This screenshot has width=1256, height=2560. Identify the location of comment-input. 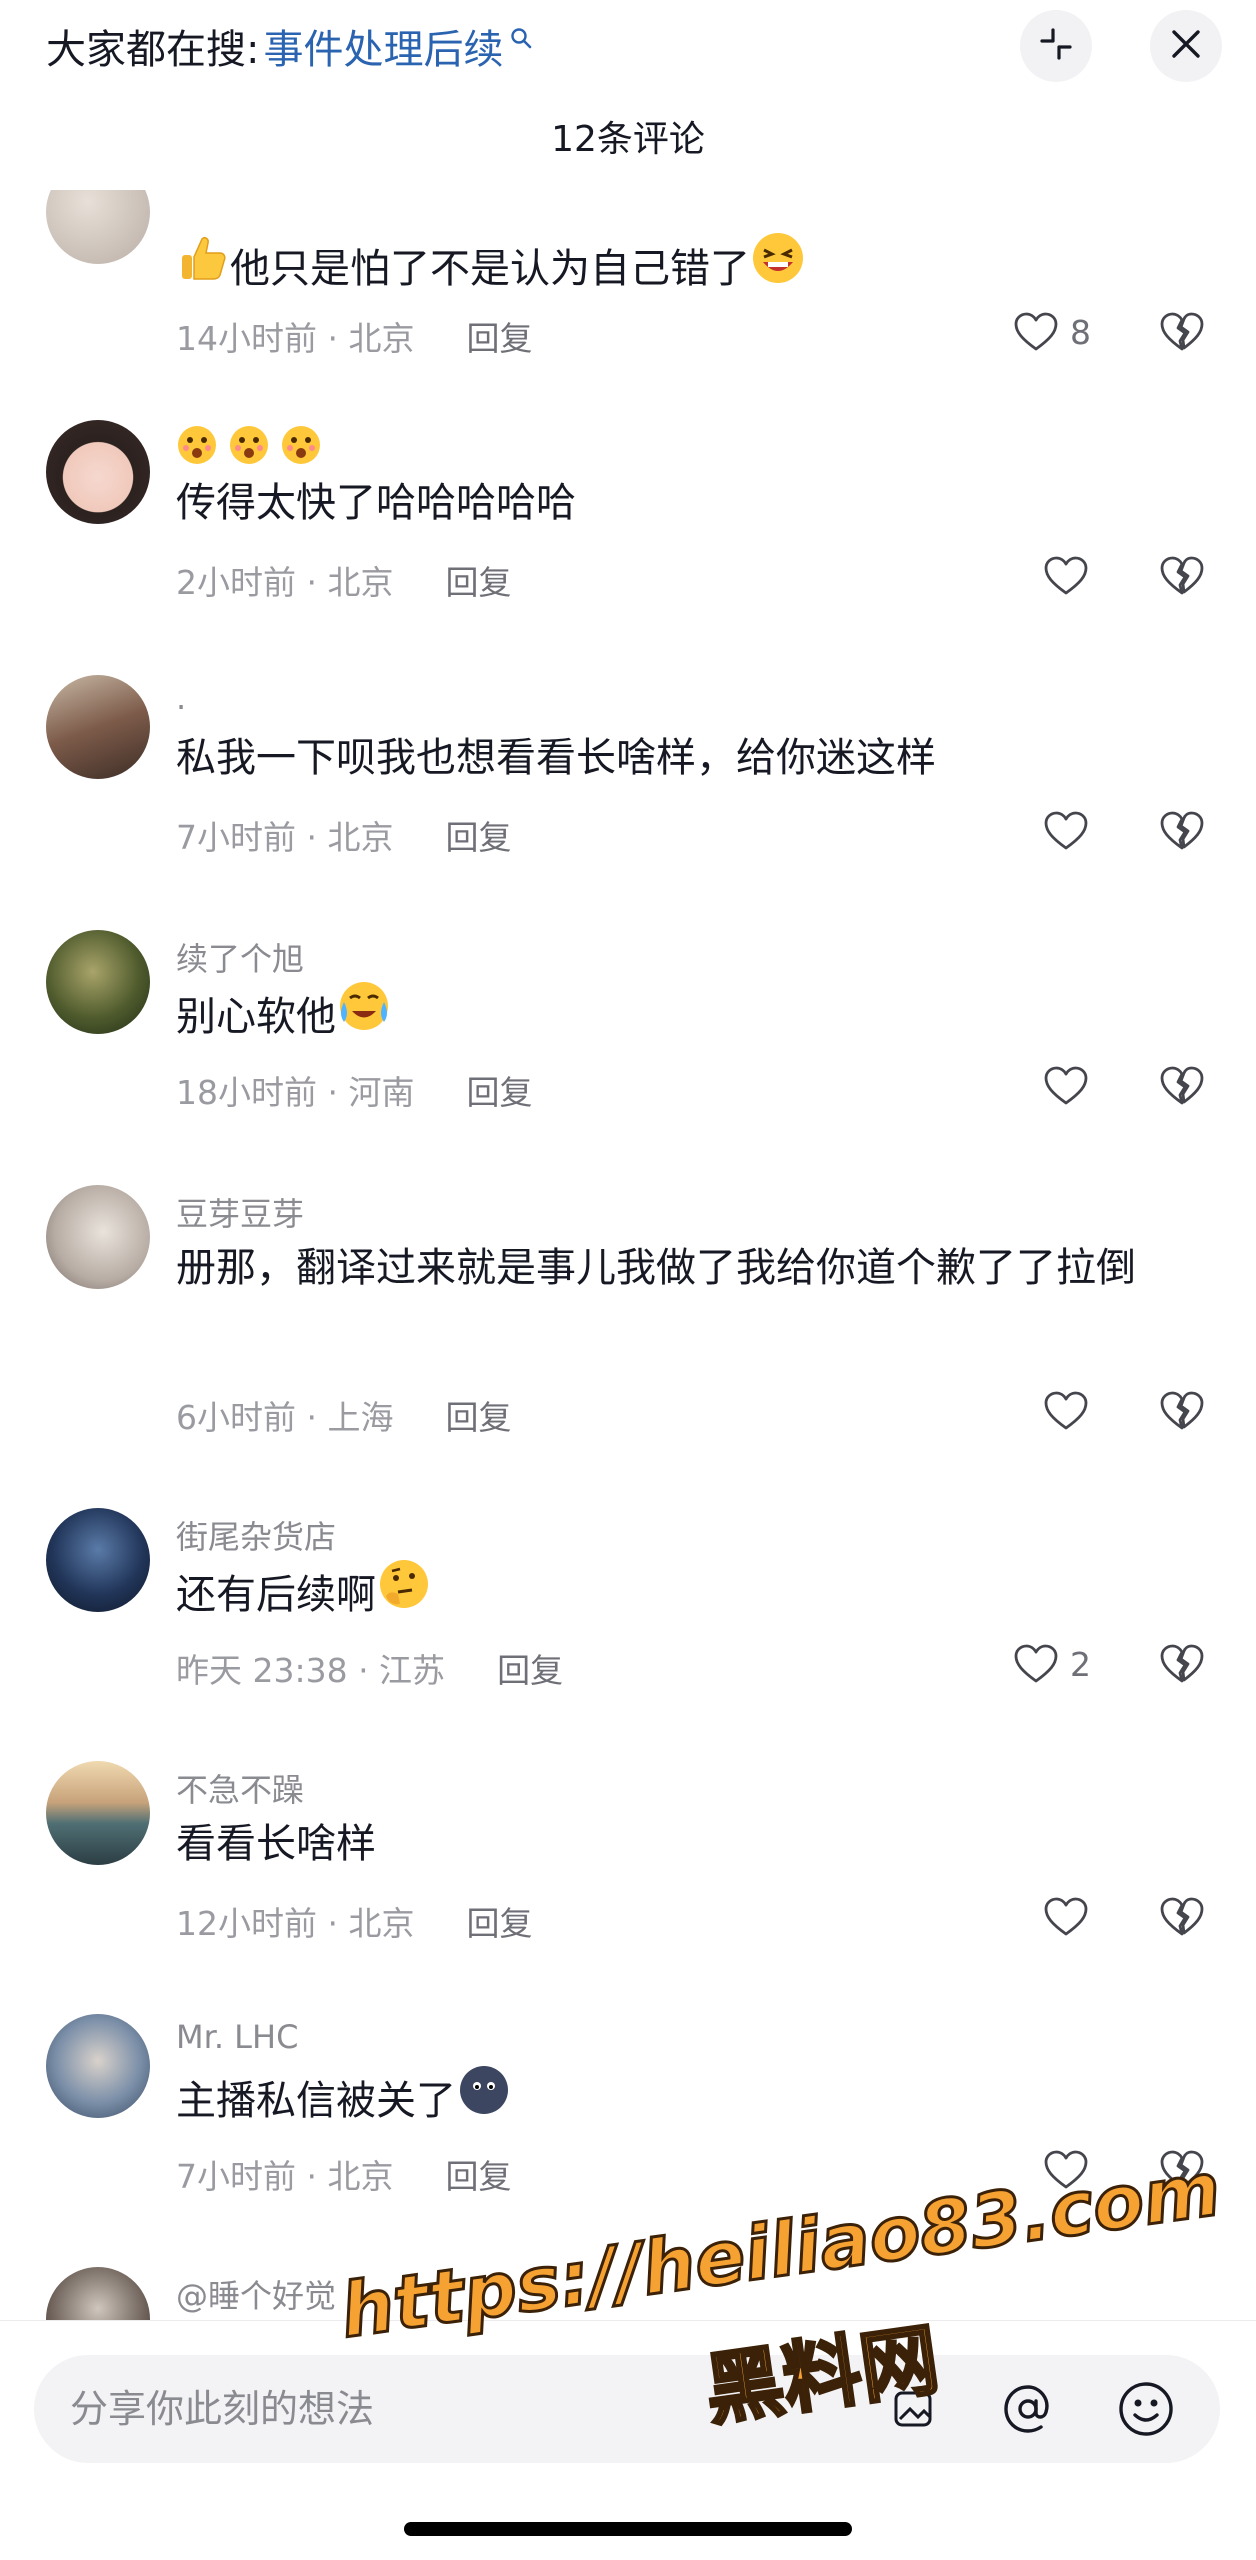
(470, 2409).